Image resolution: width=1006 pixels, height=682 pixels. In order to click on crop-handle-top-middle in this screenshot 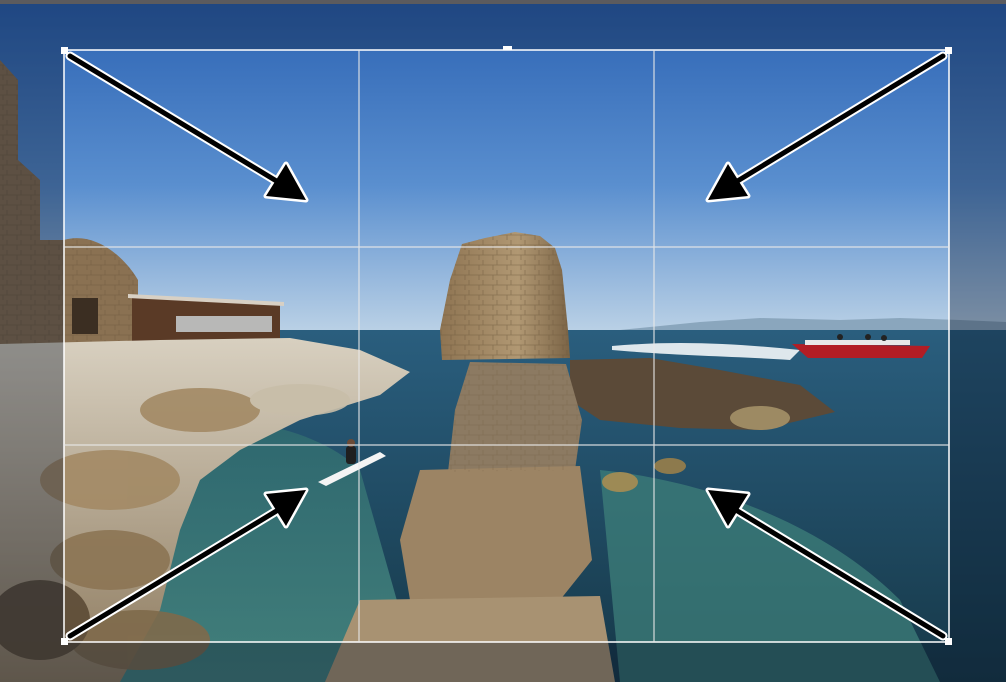, I will do `click(507, 48)`.